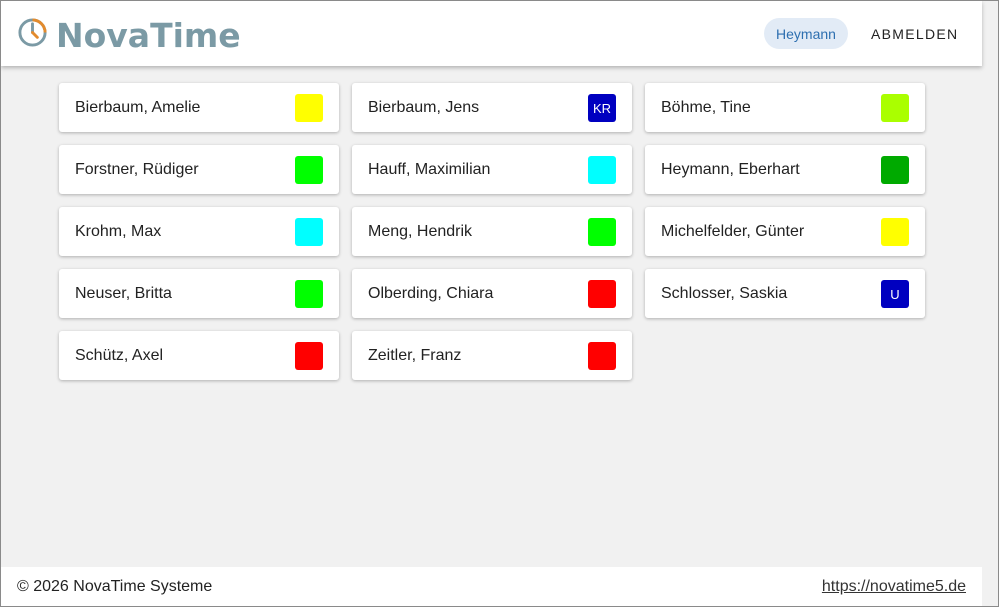  I want to click on employee-card: Krohm, Max, so click(199, 231).